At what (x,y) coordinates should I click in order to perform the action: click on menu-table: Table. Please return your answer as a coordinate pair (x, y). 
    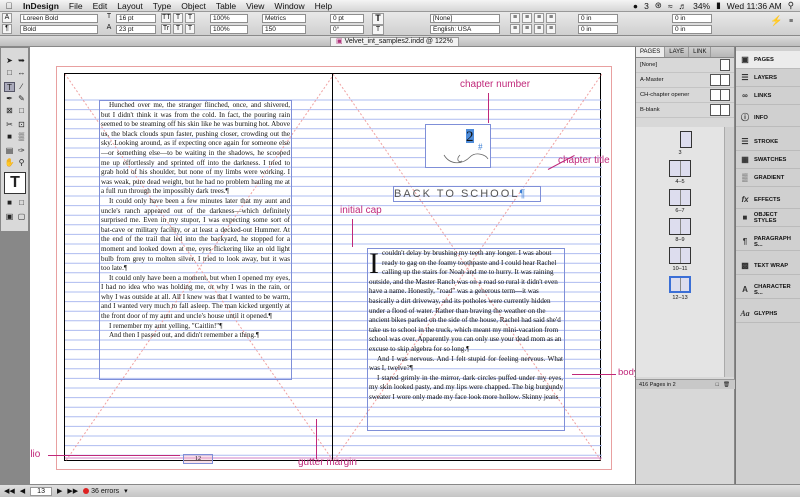
    Looking at the image, I should click on (226, 6).